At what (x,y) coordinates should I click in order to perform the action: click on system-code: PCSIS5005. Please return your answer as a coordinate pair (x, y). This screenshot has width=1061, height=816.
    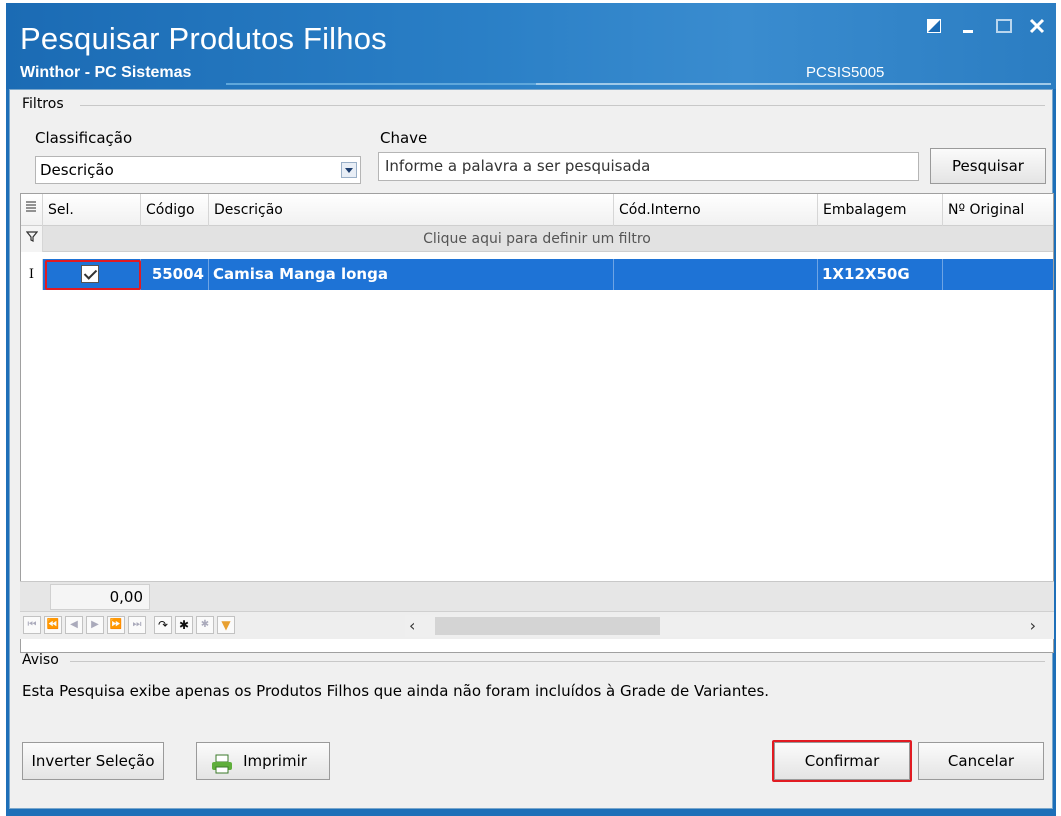
    Looking at the image, I should click on (845, 72).